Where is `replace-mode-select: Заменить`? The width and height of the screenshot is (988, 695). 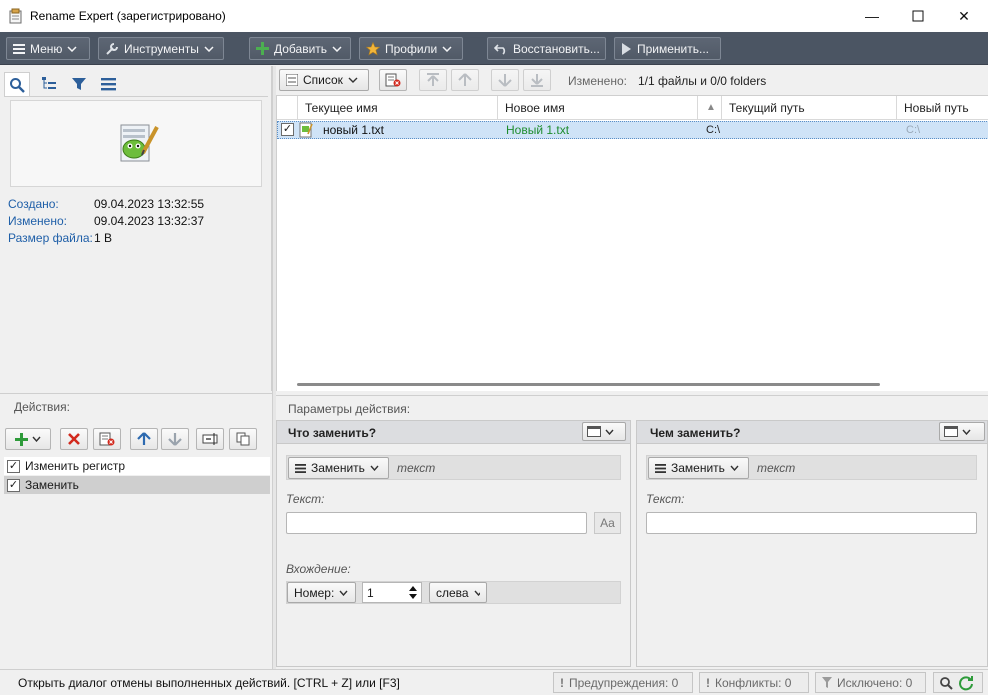 replace-mode-select: Заменить is located at coordinates (698, 468).